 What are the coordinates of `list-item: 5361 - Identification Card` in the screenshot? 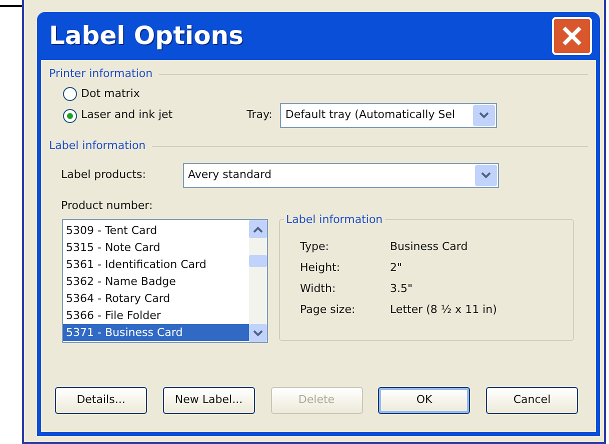 It's located at (156, 264).